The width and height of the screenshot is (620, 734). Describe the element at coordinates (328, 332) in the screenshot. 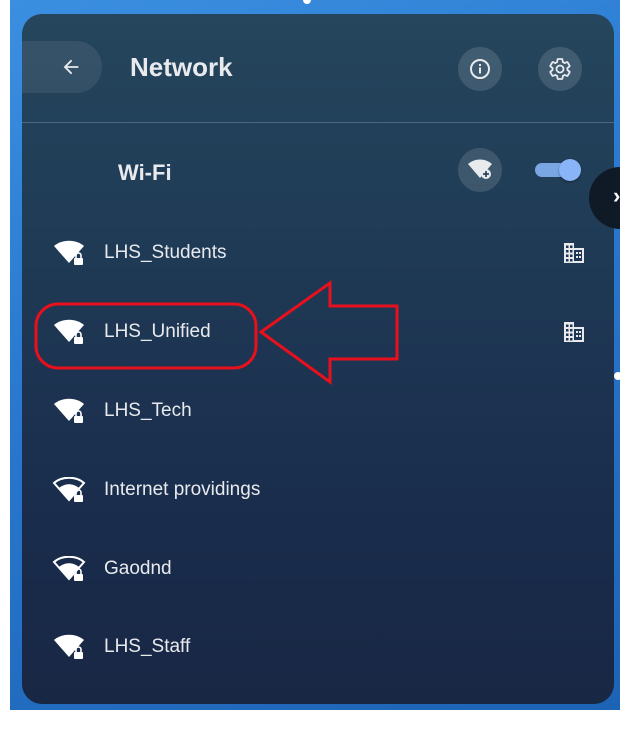

I see `arrow-annotation` at that location.